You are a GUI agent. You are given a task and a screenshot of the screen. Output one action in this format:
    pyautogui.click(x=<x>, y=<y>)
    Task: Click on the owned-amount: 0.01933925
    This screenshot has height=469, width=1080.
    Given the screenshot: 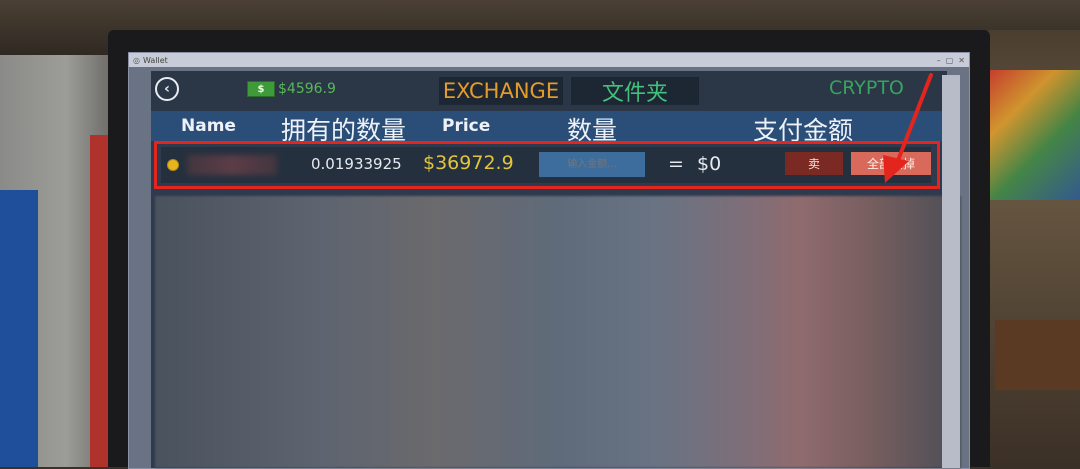 What is the action you would take?
    pyautogui.click(x=356, y=164)
    